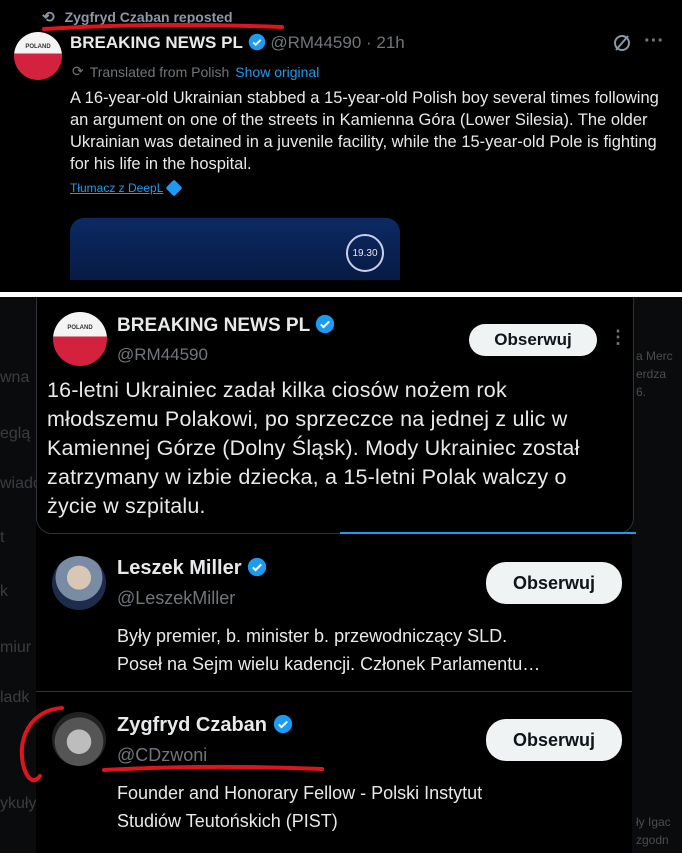 The height and width of the screenshot is (853, 682). Describe the element at coordinates (179, 568) in the screenshot. I see `user-name: Leszek Miller` at that location.